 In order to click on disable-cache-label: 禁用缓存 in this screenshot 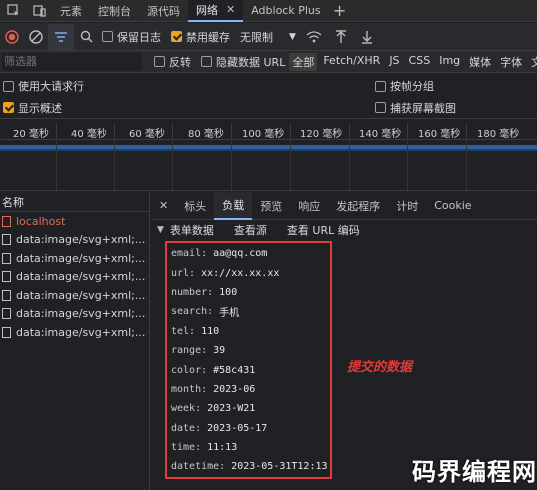, I will do `click(208, 37)`.